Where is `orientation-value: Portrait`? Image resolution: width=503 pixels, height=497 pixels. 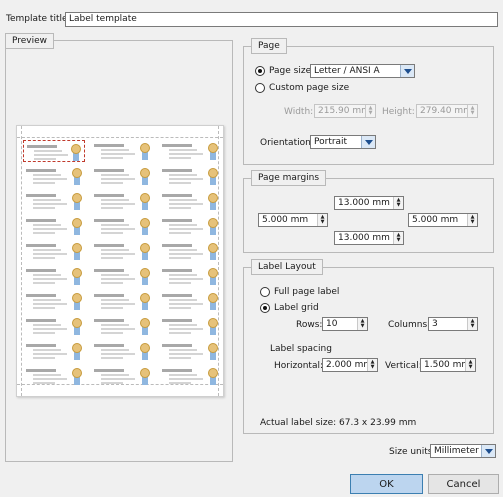
orientation-value: Portrait is located at coordinates (331, 142).